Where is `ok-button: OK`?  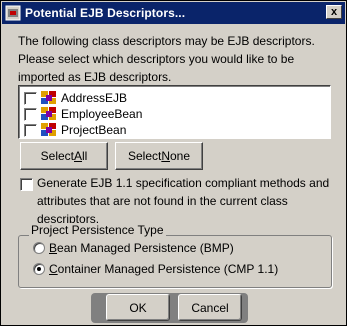 ok-button: OK is located at coordinates (138, 307).